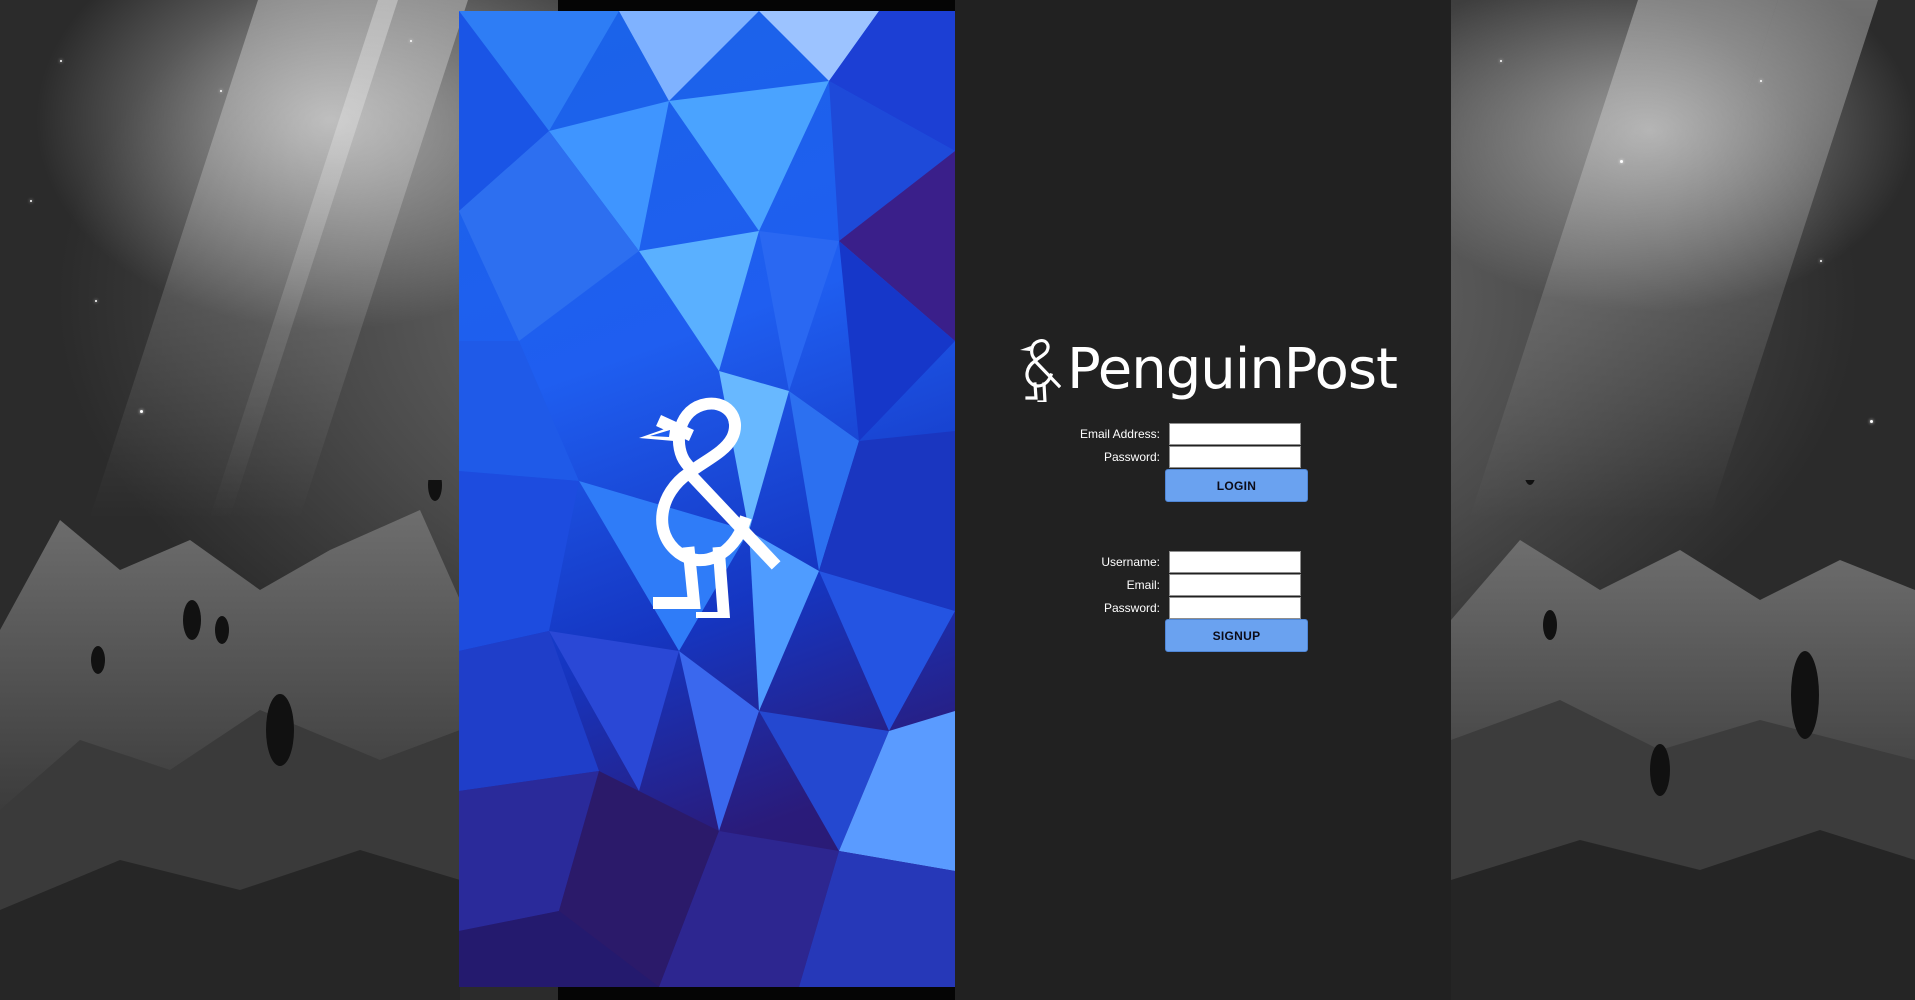 This screenshot has width=1915, height=1000. I want to click on username-label: Username:, so click(1130, 562).